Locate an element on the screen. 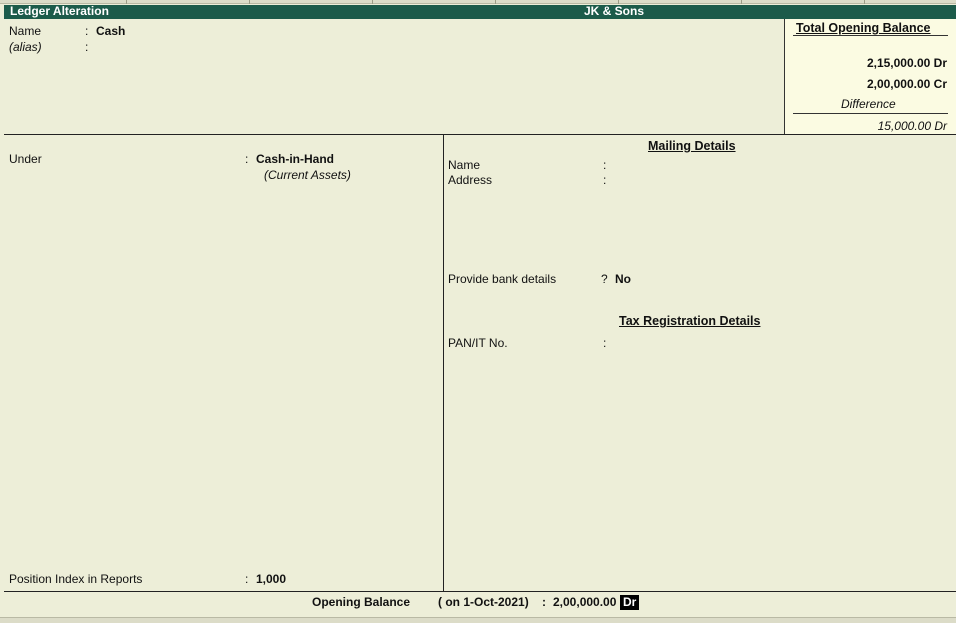 The width and height of the screenshot is (956, 623). pan-field is located at coordinates (779, 343).